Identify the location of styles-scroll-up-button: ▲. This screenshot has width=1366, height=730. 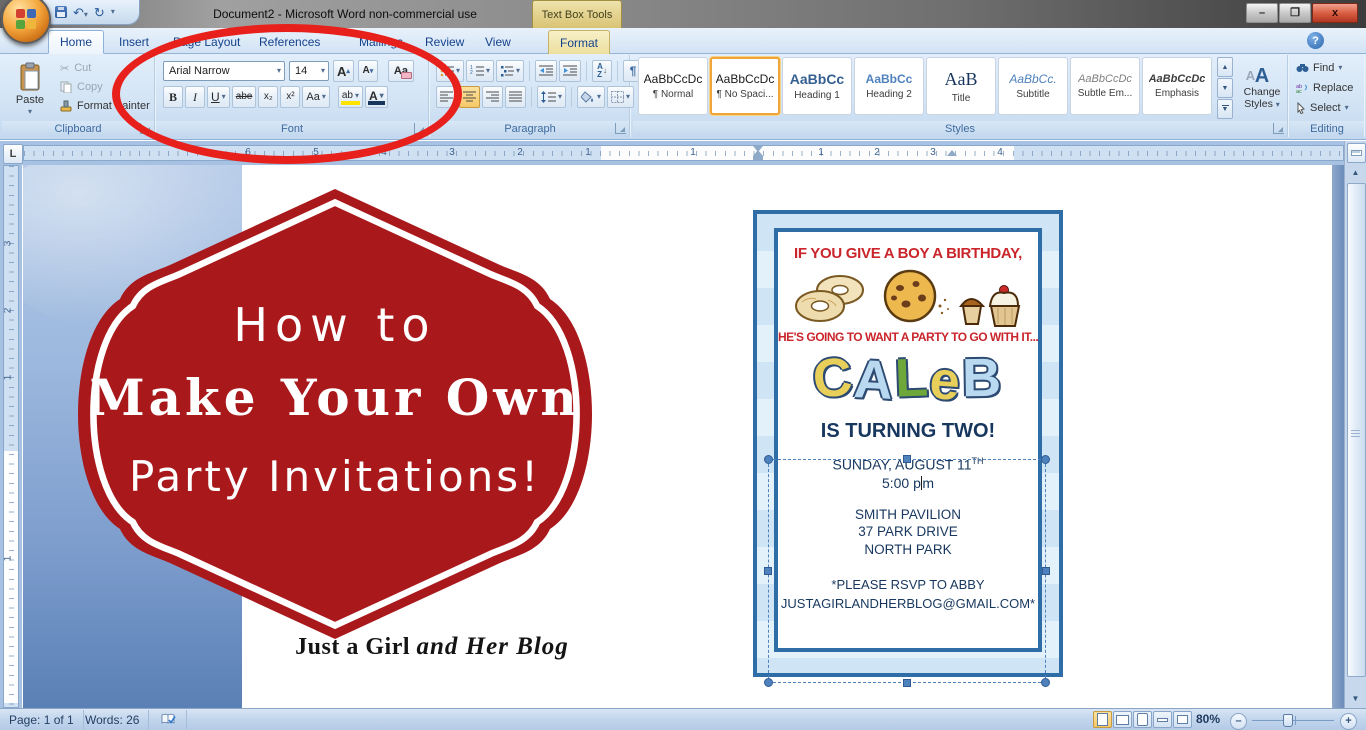
(1225, 67).